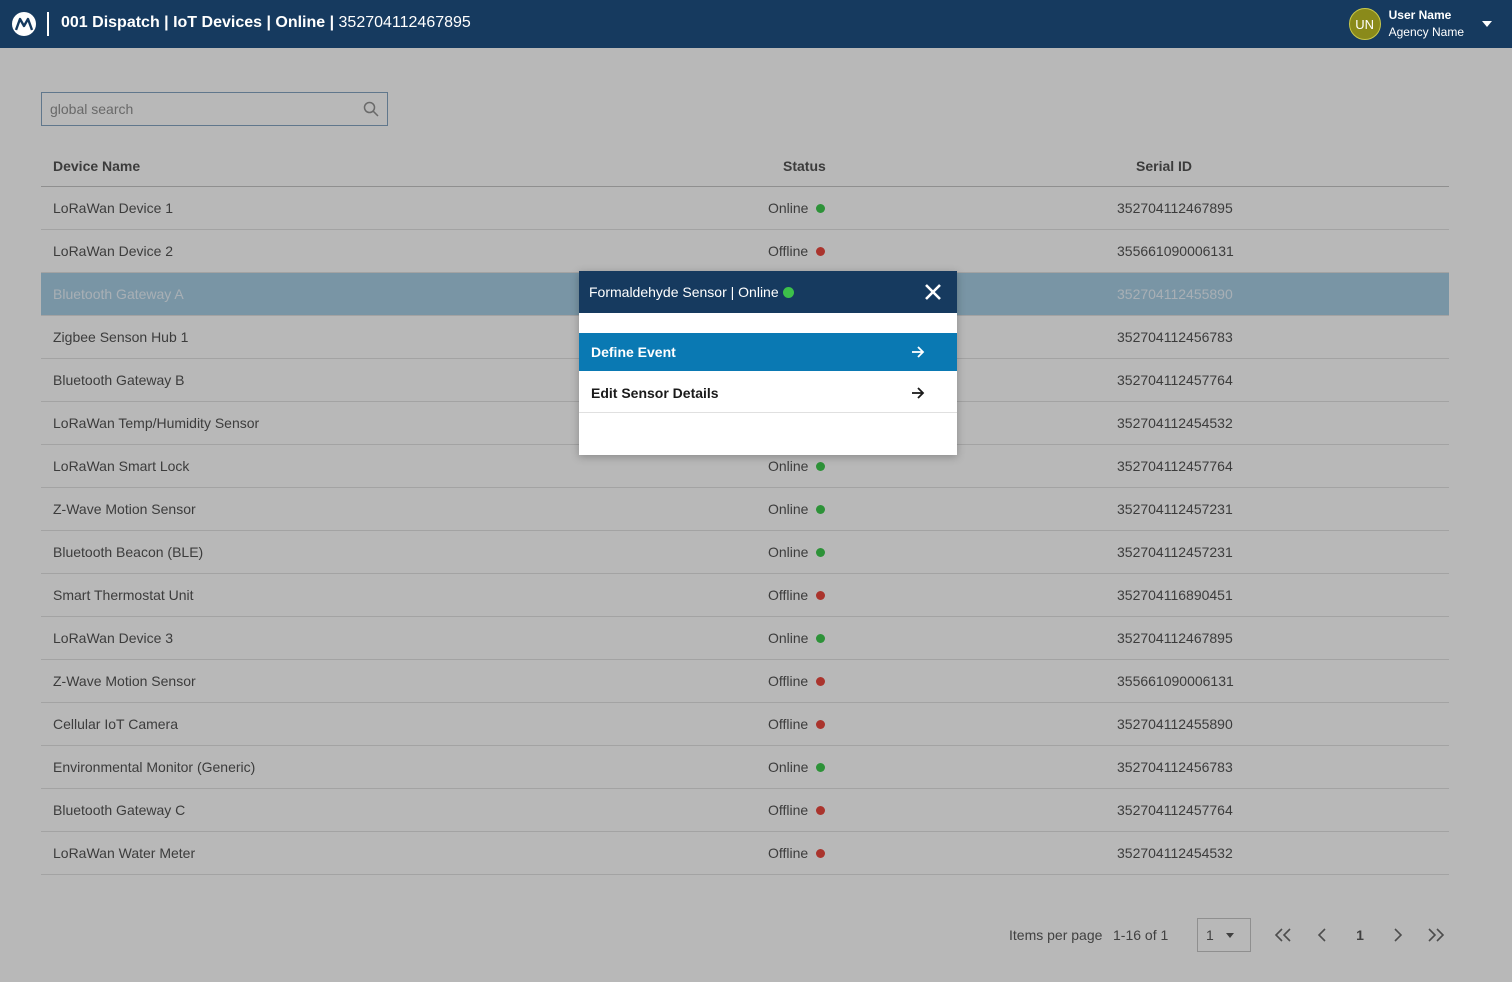 The height and width of the screenshot is (982, 1512). I want to click on define-event-button: Define Event, so click(768, 352).